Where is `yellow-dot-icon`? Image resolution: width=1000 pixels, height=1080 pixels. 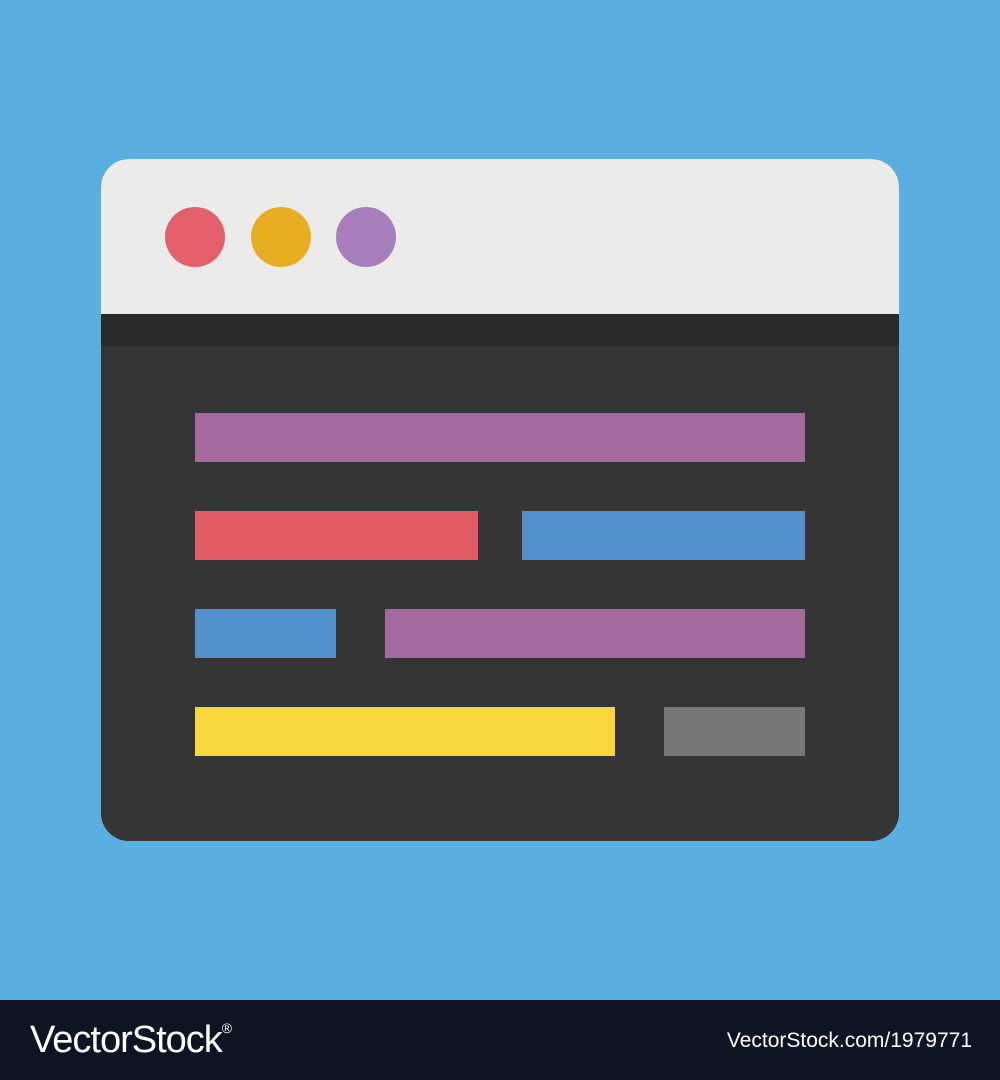
yellow-dot-icon is located at coordinates (281, 237).